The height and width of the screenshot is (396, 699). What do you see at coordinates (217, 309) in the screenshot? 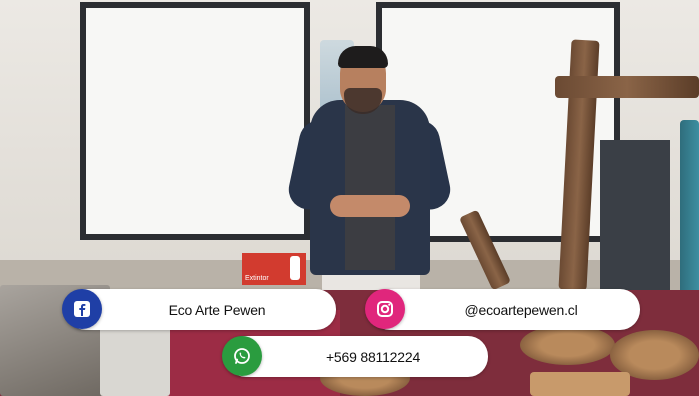
I see `facebook-label: Eco Arte Pewen` at bounding box center [217, 309].